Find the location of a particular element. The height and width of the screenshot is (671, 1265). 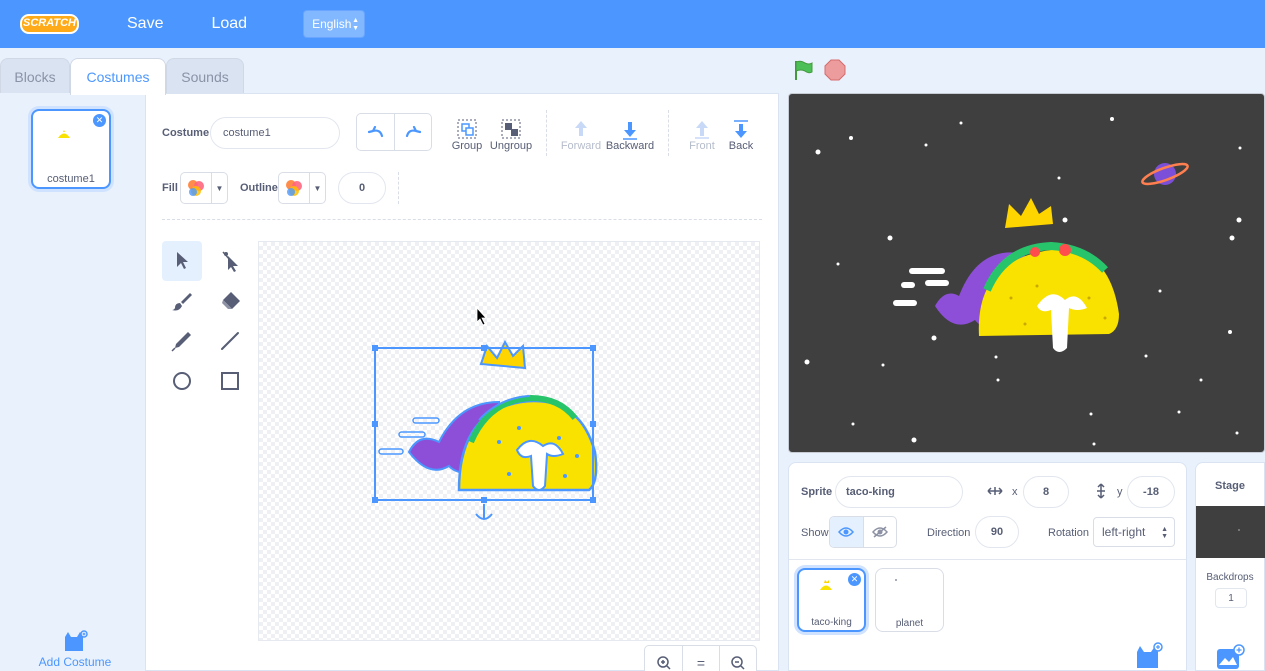

fill-color-picker: ▼ is located at coordinates (204, 188).